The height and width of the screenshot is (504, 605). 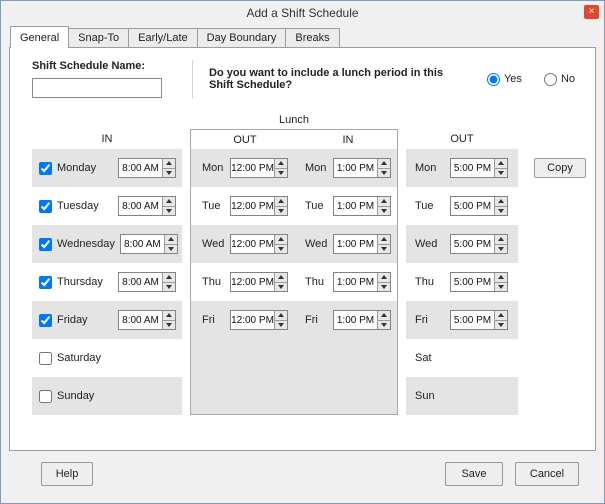 What do you see at coordinates (362, 168) in the screenshot?
I see `monday-lunch-in-spinner: 1:00 PM` at bounding box center [362, 168].